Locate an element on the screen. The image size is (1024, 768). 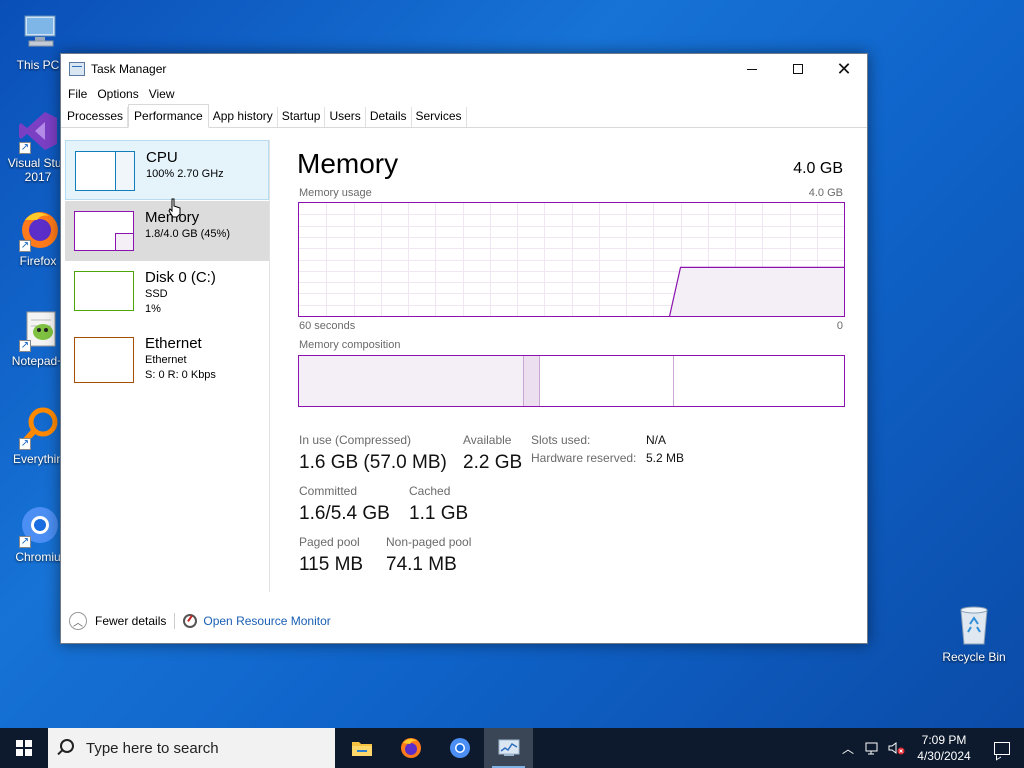
memory-usage-max: 4.0 GB is located at coordinates (825, 193).